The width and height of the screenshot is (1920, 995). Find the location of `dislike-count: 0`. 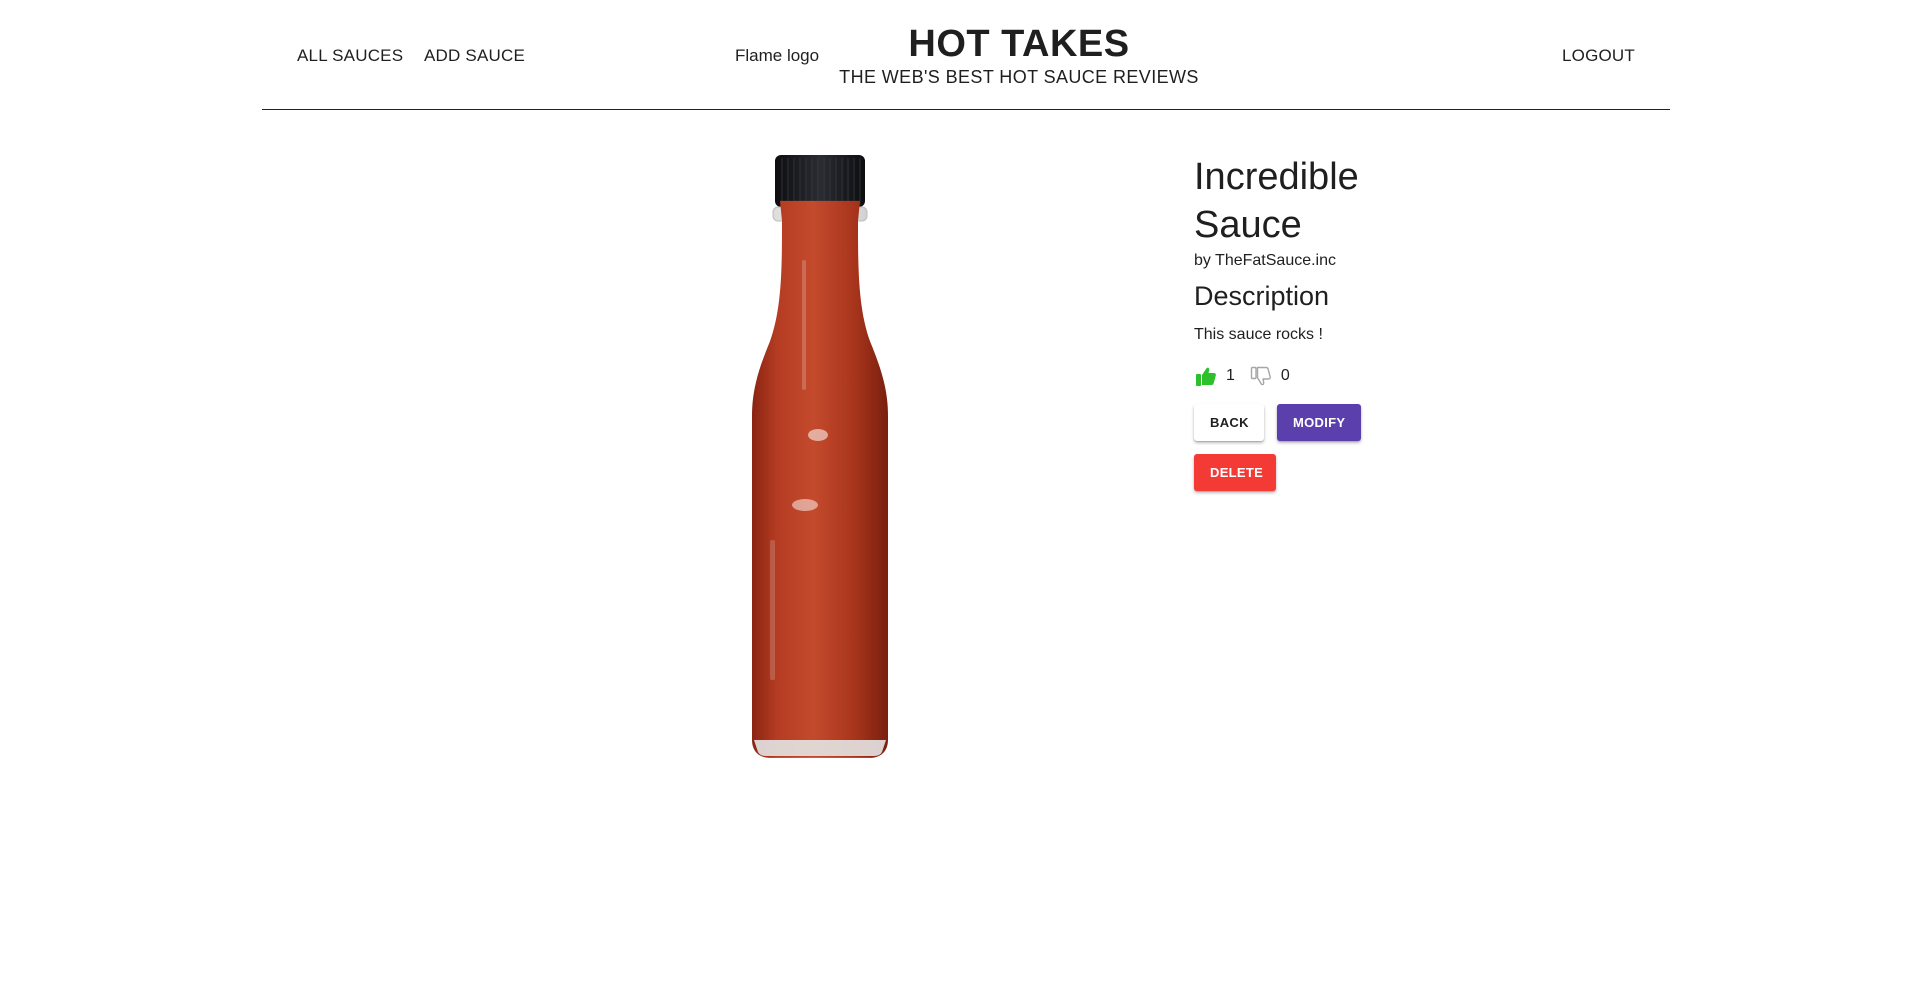

dislike-count: 0 is located at coordinates (1285, 375).